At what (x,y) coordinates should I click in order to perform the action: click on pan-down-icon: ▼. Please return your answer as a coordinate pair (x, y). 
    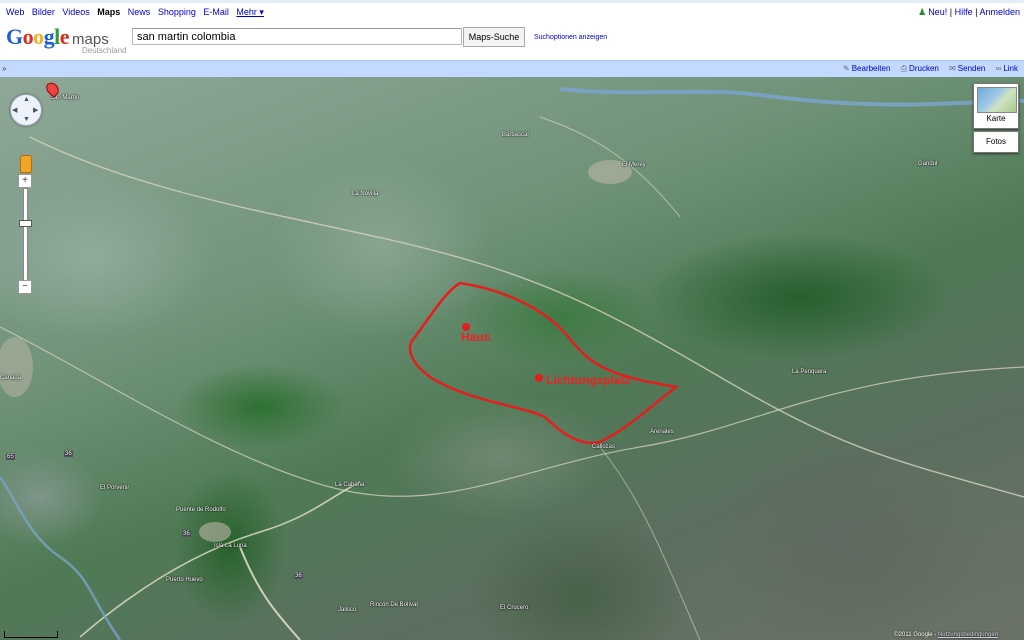
    Looking at the image, I should click on (26, 119).